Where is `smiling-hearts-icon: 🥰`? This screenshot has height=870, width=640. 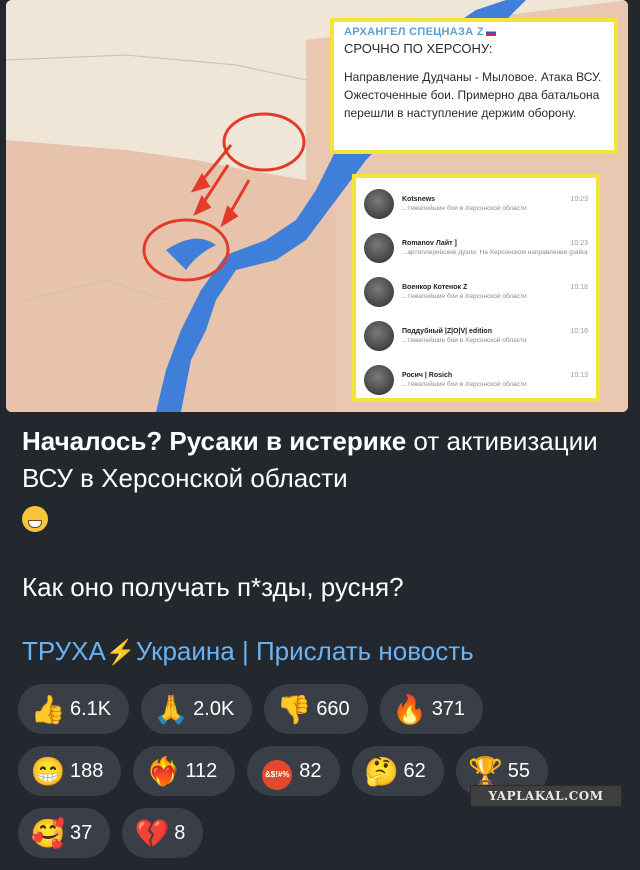 smiling-hearts-icon: 🥰 is located at coordinates (48, 833).